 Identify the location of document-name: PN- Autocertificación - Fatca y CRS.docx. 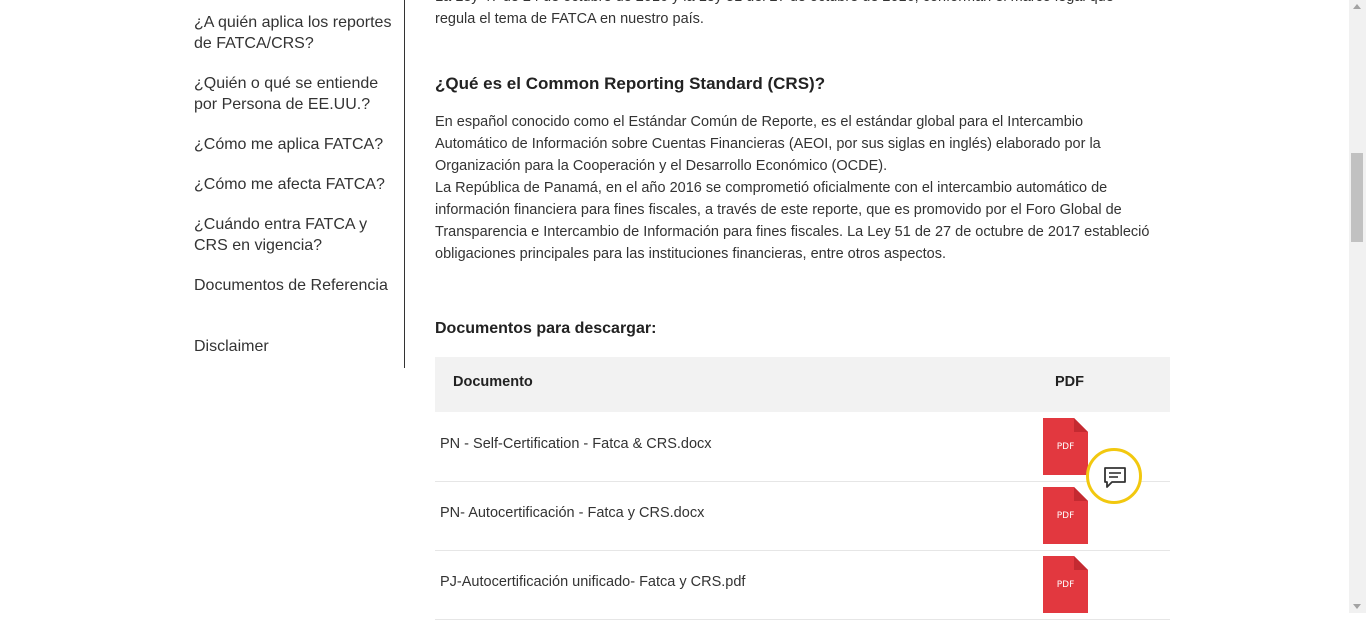
(572, 513).